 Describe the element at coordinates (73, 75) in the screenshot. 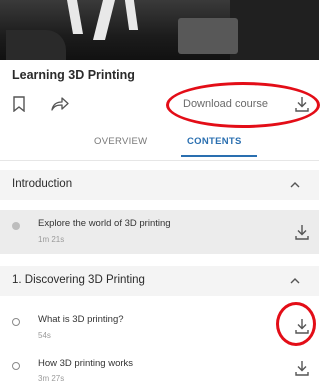

I see `course-title: Learning 3D Printing` at that location.